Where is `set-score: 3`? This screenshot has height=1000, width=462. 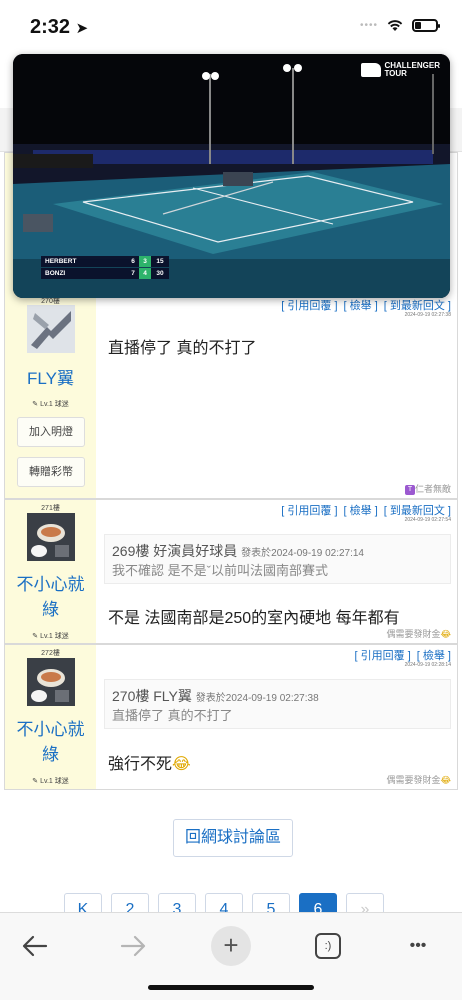 set-score: 3 is located at coordinates (145, 261).